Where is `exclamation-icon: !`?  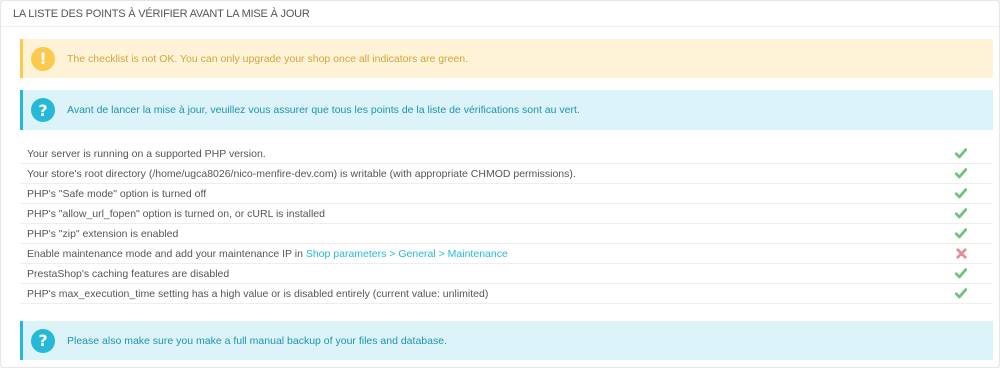 exclamation-icon: ! is located at coordinates (43, 58).